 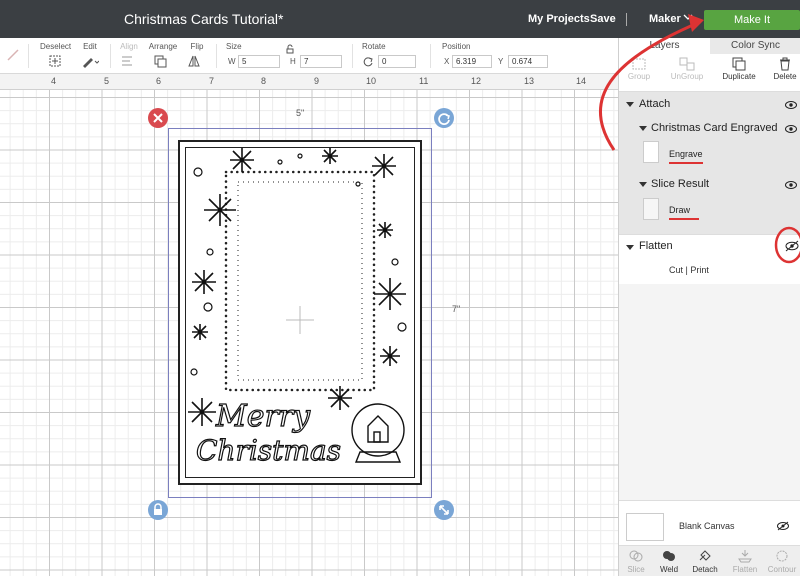 What do you see at coordinates (626, 19) in the screenshot?
I see `header-divider` at bounding box center [626, 19].